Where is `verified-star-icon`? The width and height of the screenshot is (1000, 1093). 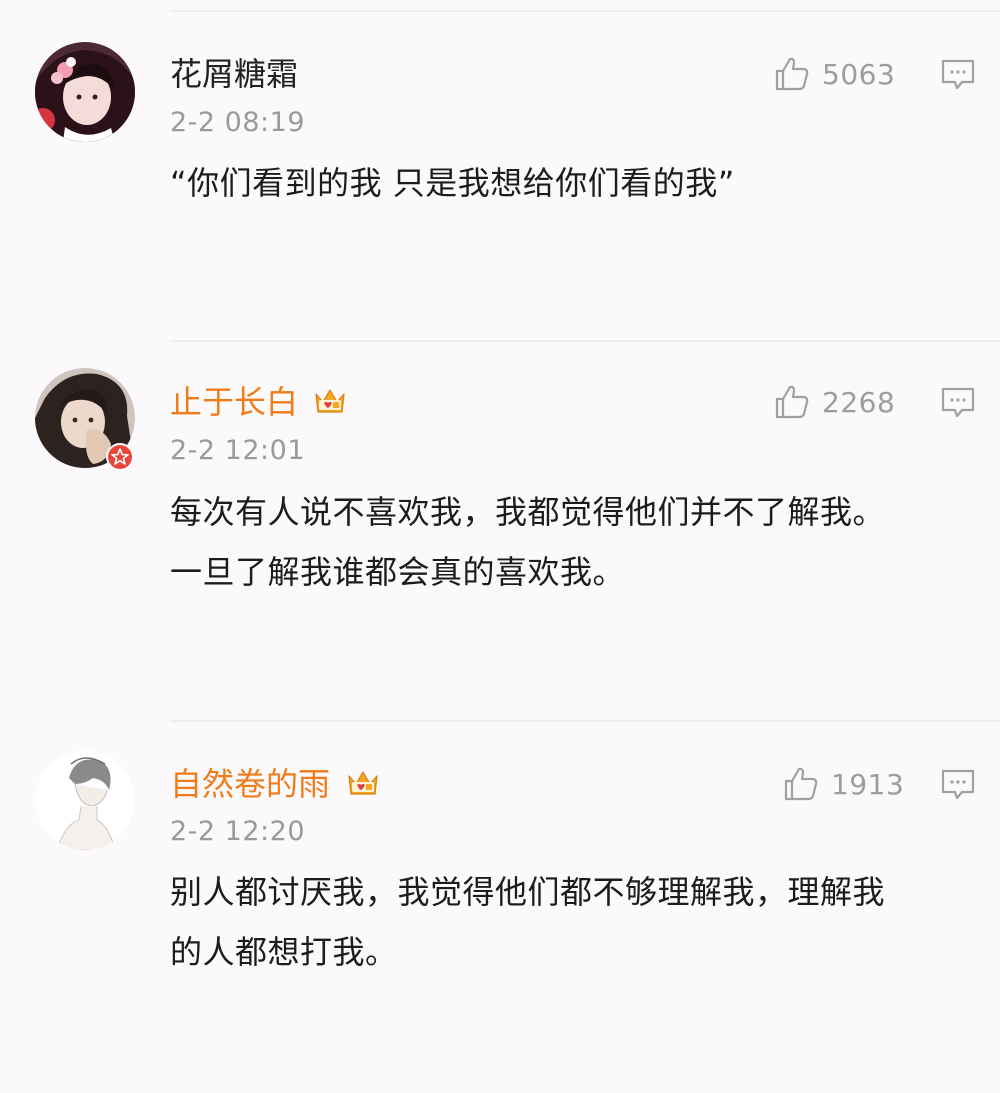 verified-star-icon is located at coordinates (120, 457).